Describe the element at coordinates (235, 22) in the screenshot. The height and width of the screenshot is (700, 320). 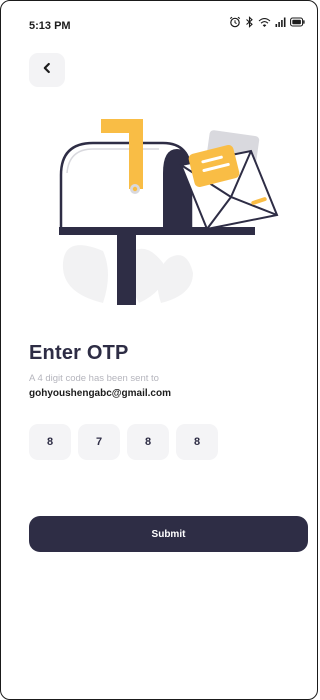
I see `alarm-icon` at that location.